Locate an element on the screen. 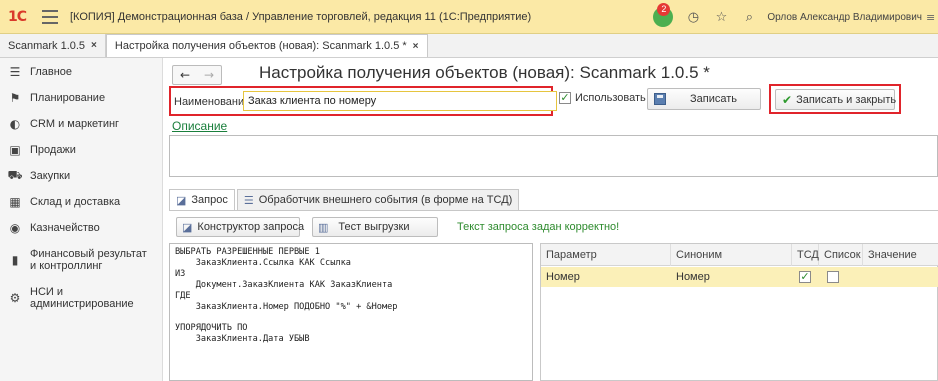 The width and height of the screenshot is (938, 381). handler-icon: ☰ is located at coordinates (248, 200).